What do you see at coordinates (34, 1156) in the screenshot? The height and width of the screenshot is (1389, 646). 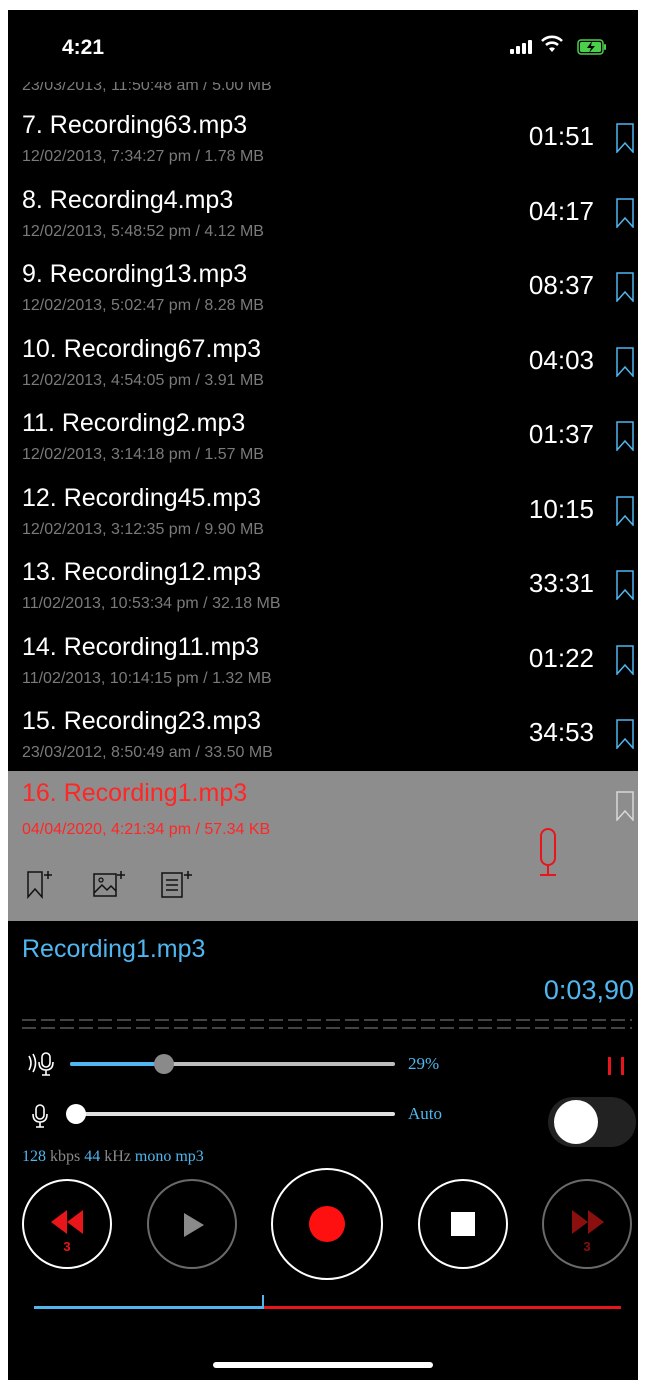 I see `bitrate: 128` at bounding box center [34, 1156].